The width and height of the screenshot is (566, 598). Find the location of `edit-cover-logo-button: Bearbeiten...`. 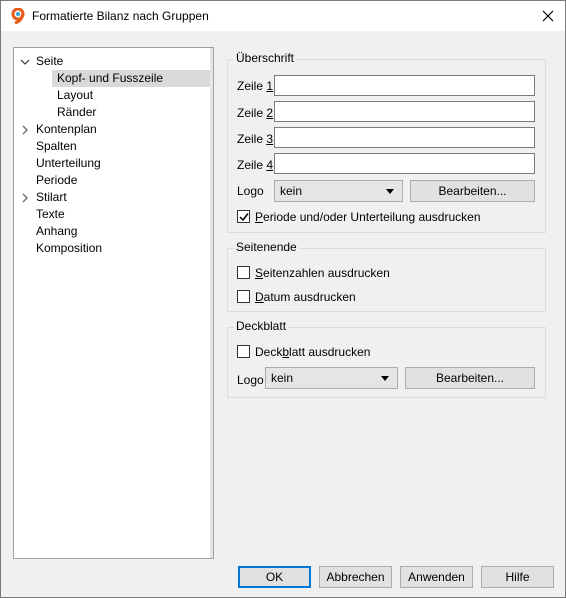

edit-cover-logo-button: Bearbeiten... is located at coordinates (470, 378).